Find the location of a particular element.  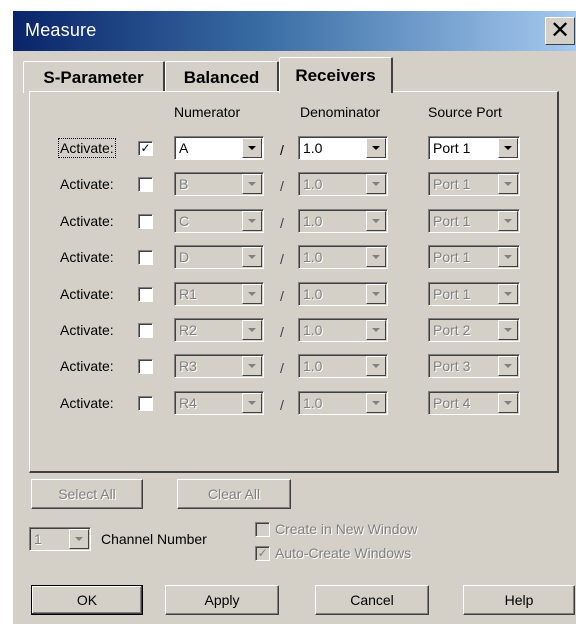

numerator-select: R2 is located at coordinates (219, 330).